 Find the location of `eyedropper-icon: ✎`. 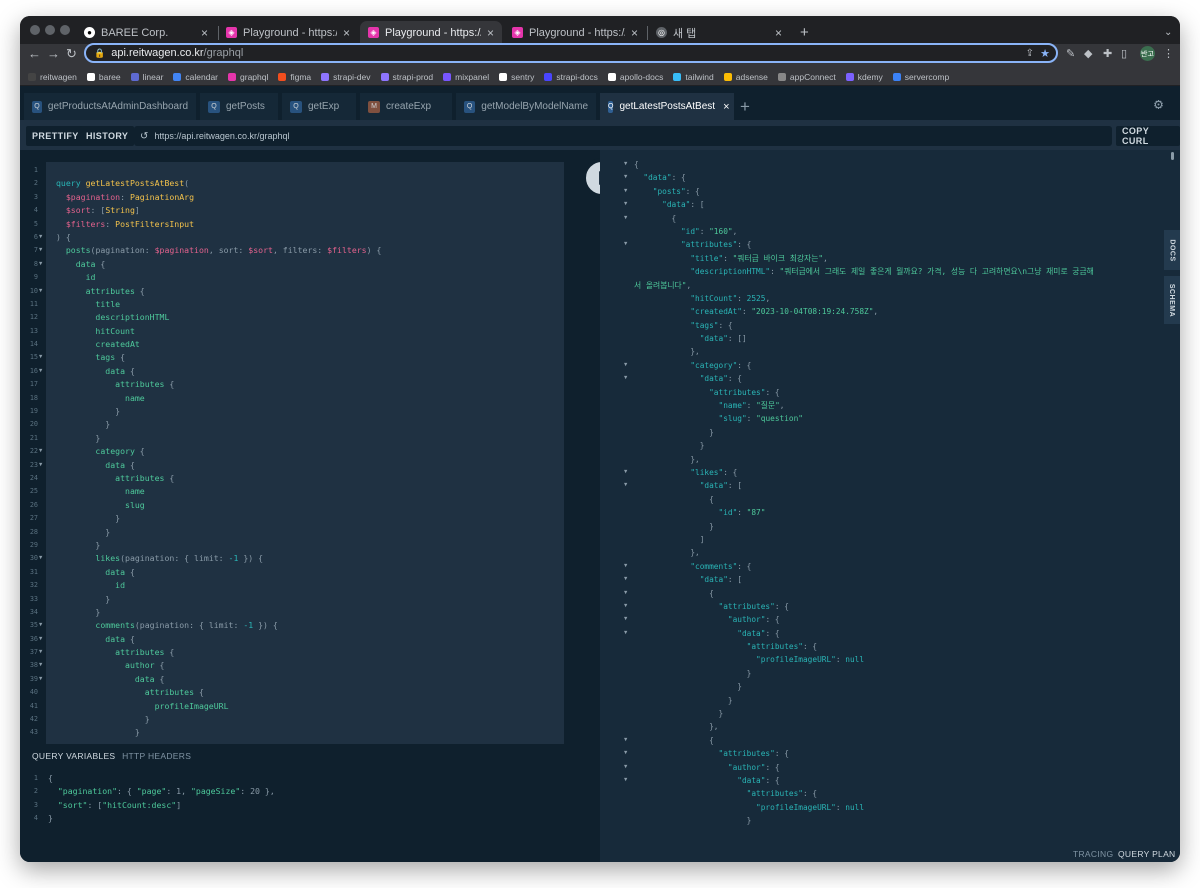

eyedropper-icon: ✎ is located at coordinates (1070, 53).